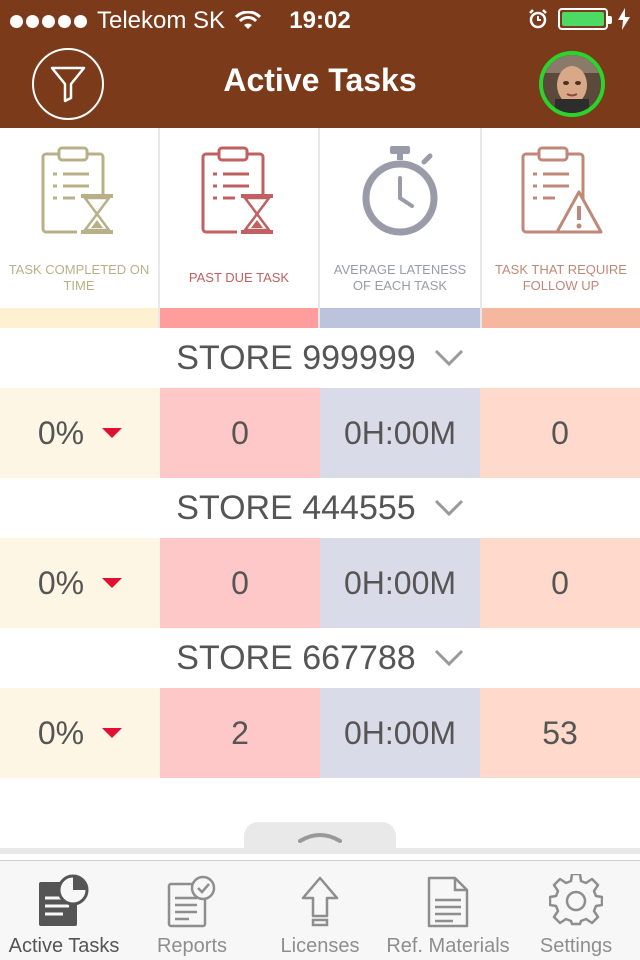  I want to click on clipboard-warning-icon, so click(562, 190).